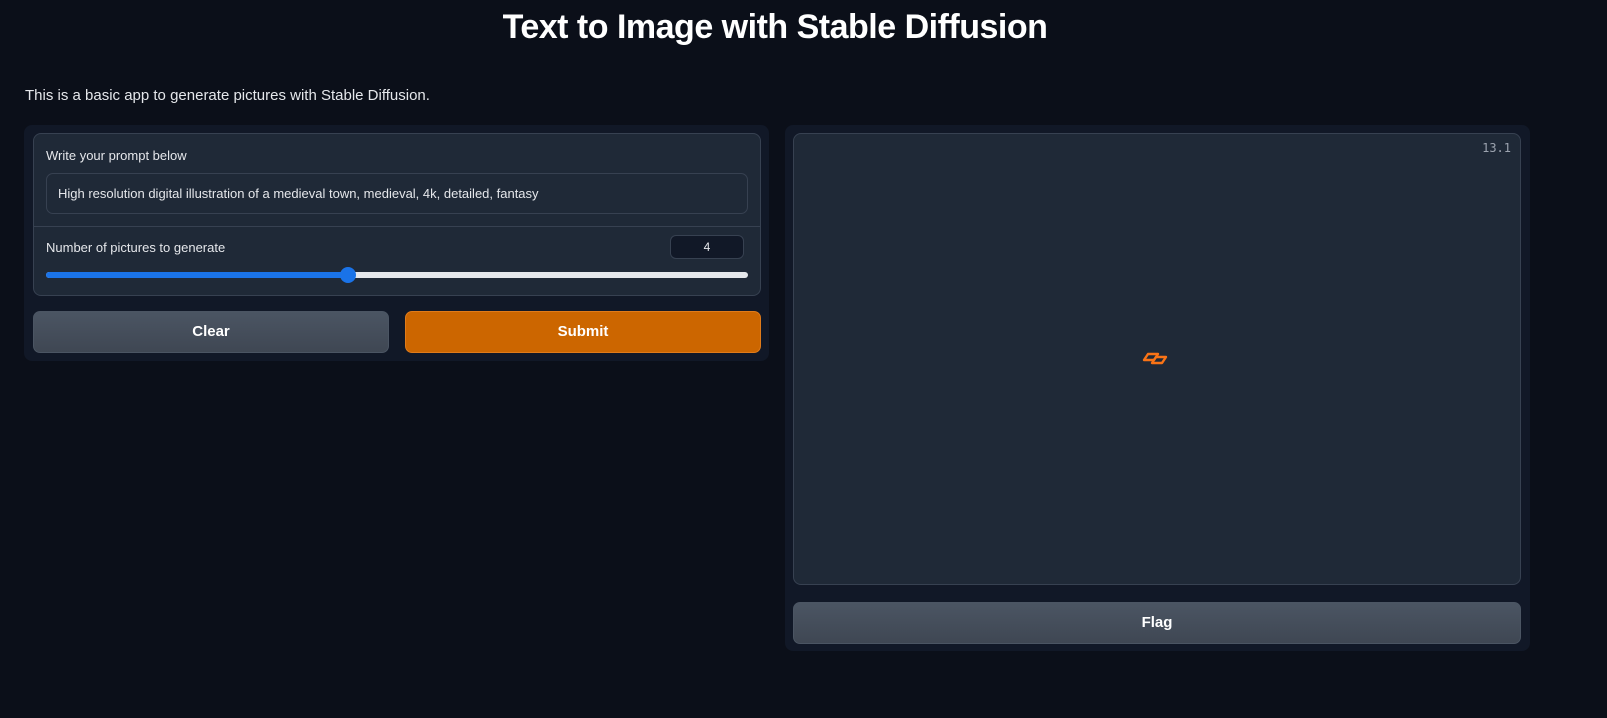 The height and width of the screenshot is (718, 1607). Describe the element at coordinates (707, 247) in the screenshot. I see `picture-count-input: 4` at that location.